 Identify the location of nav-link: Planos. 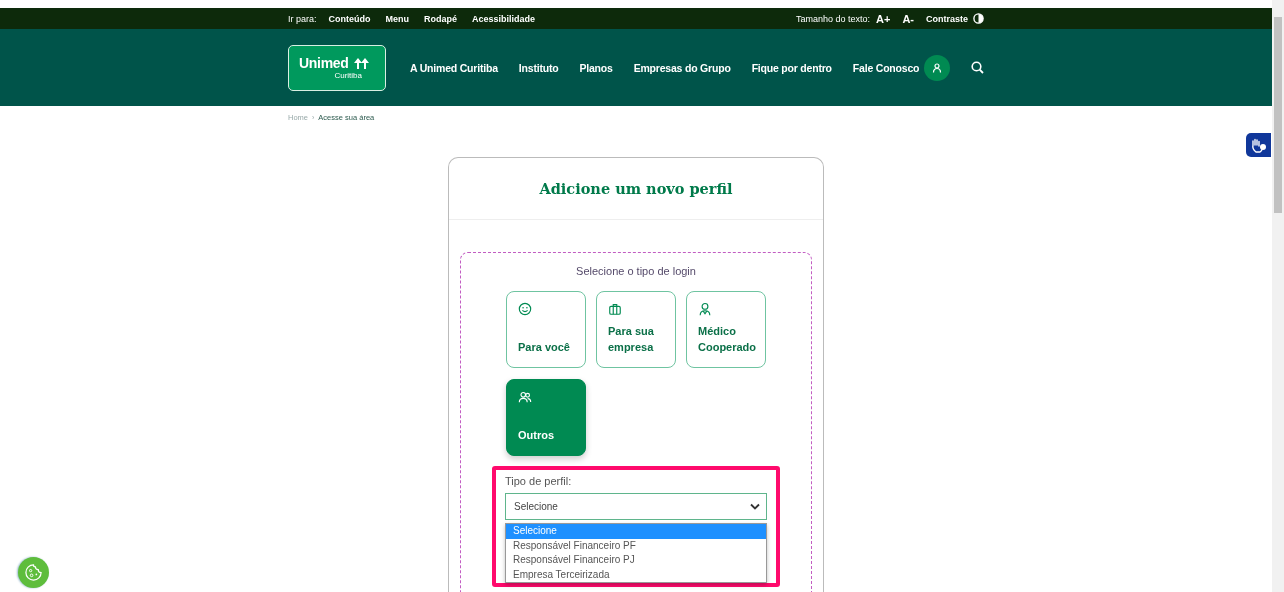
(596, 67).